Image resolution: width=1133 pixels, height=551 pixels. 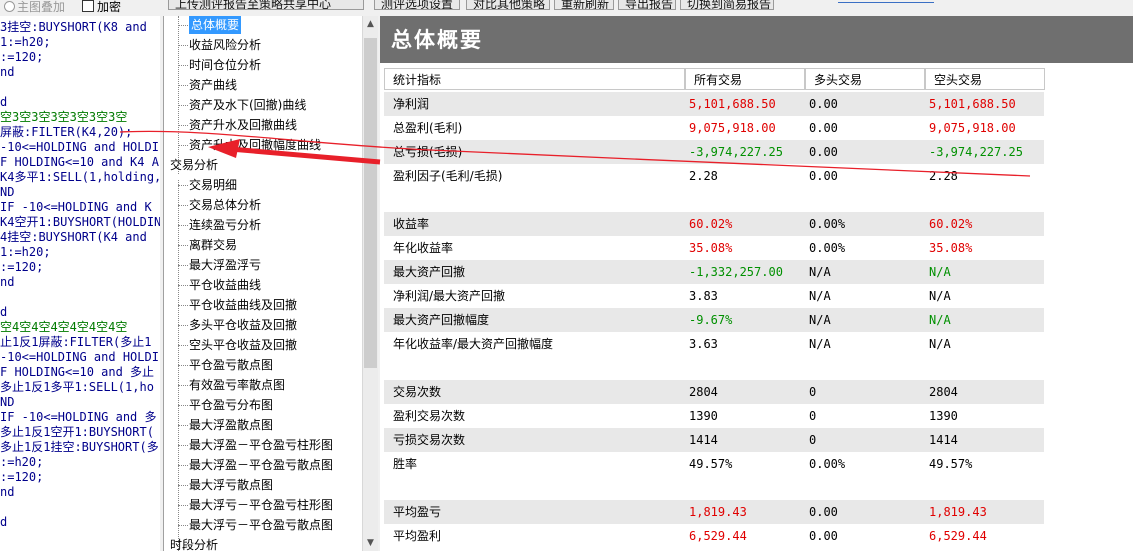 What do you see at coordinates (575, 153) in the screenshot?
I see `annotation-arrow` at bounding box center [575, 153].